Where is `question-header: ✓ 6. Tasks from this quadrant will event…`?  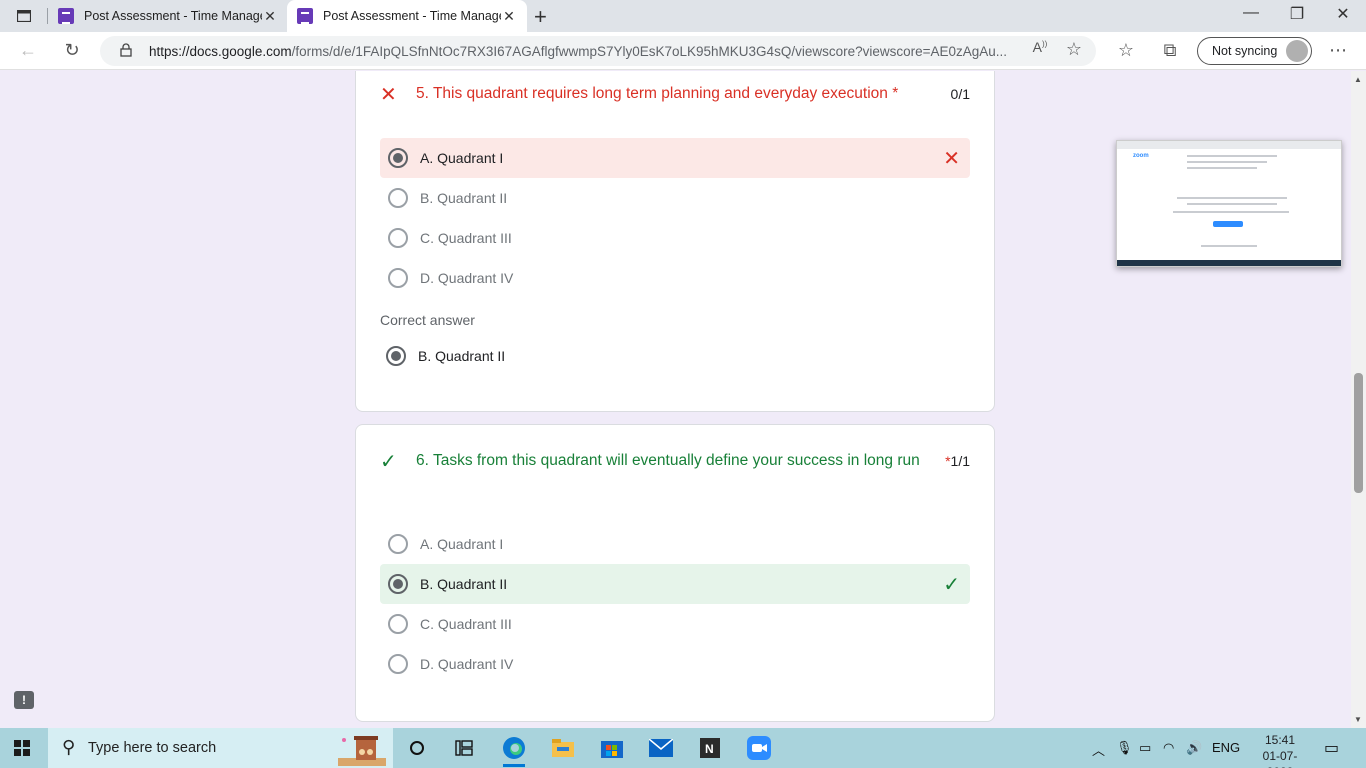 question-header: ✓ 6. Tasks from this quadrant will event… is located at coordinates (675, 461).